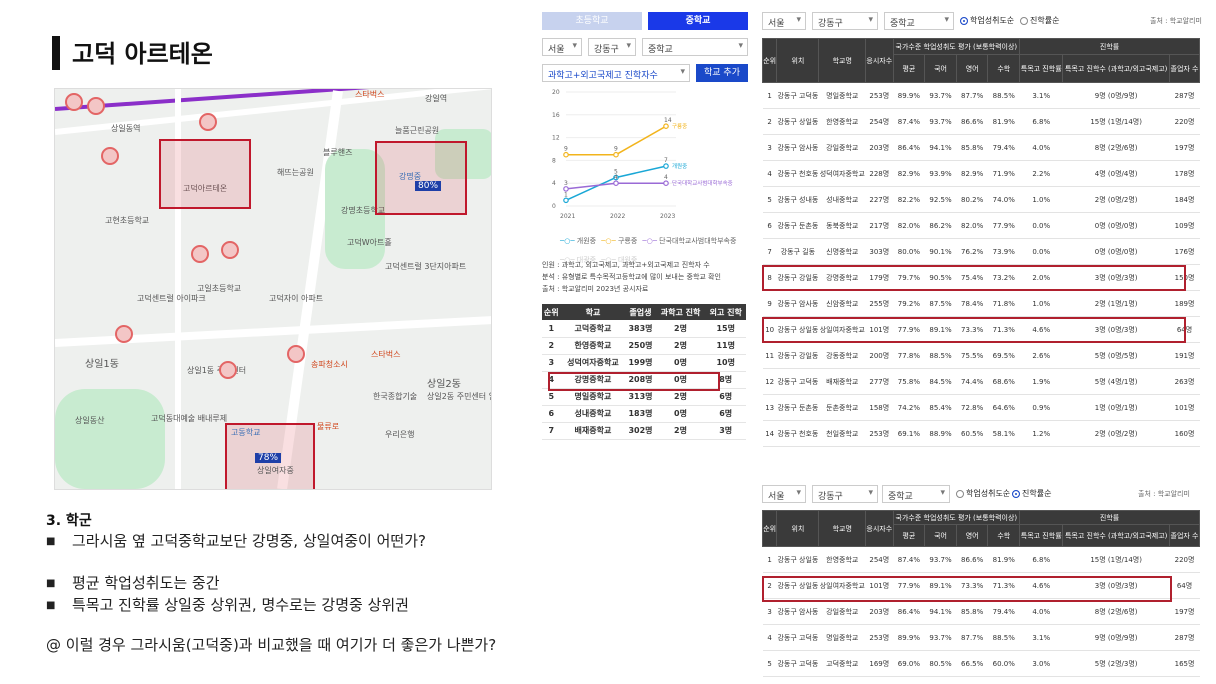 This screenshot has width=1216, height=684. I want to click on table-cell: 6.8%, so click(1041, 559).